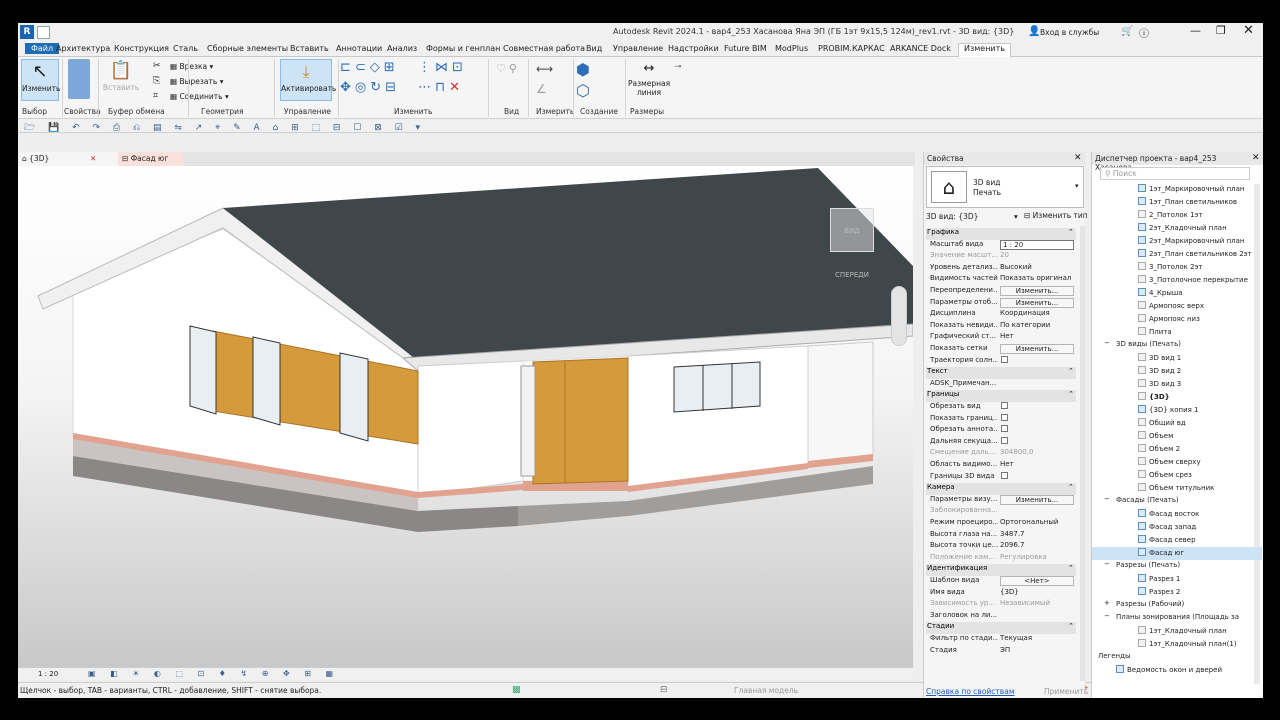  I want to click on collapse-icon: −, so click(1107, 343).